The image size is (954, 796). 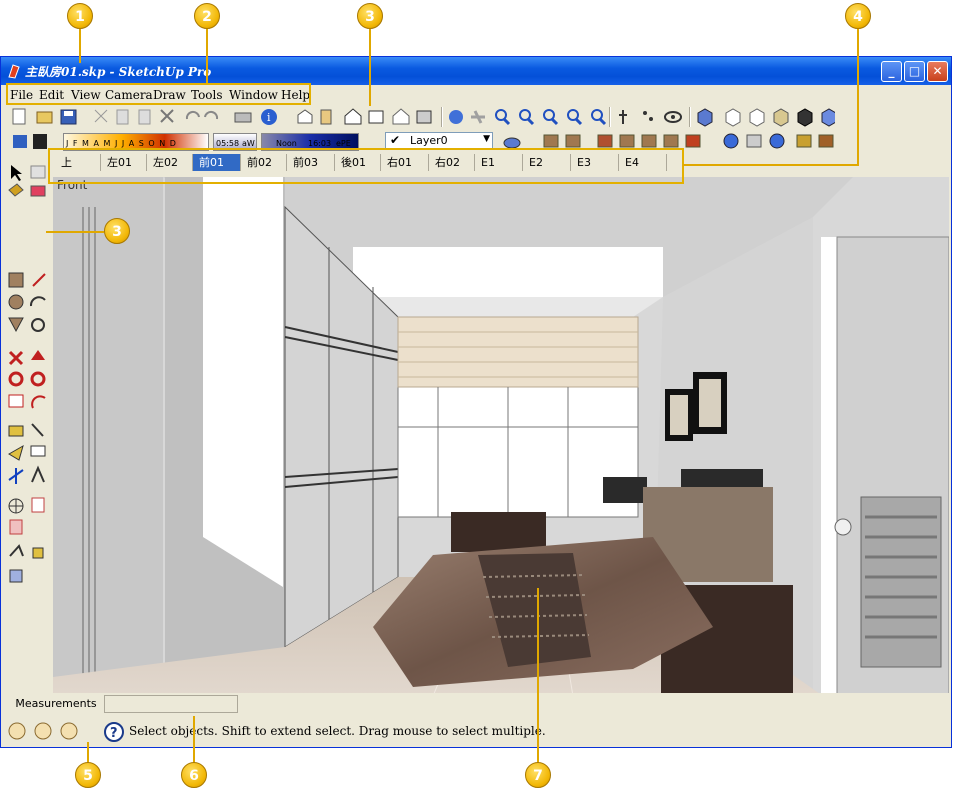 I want to click on standard-toolbar-icons, so click(x=132, y=116).